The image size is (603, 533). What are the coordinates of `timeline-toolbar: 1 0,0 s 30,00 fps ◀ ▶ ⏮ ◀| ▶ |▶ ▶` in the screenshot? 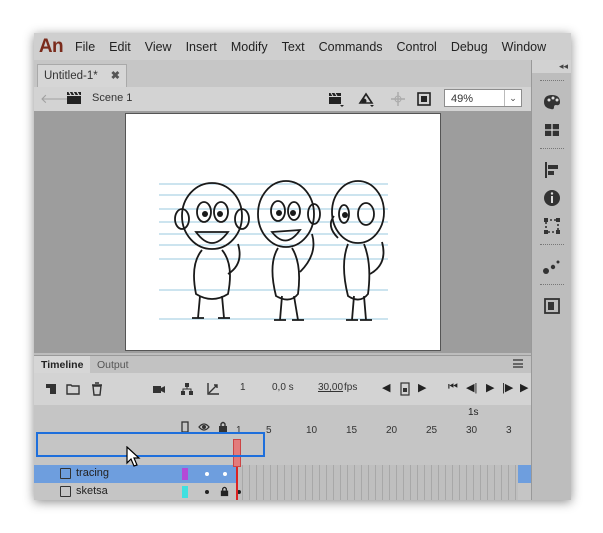 It's located at (282, 389).